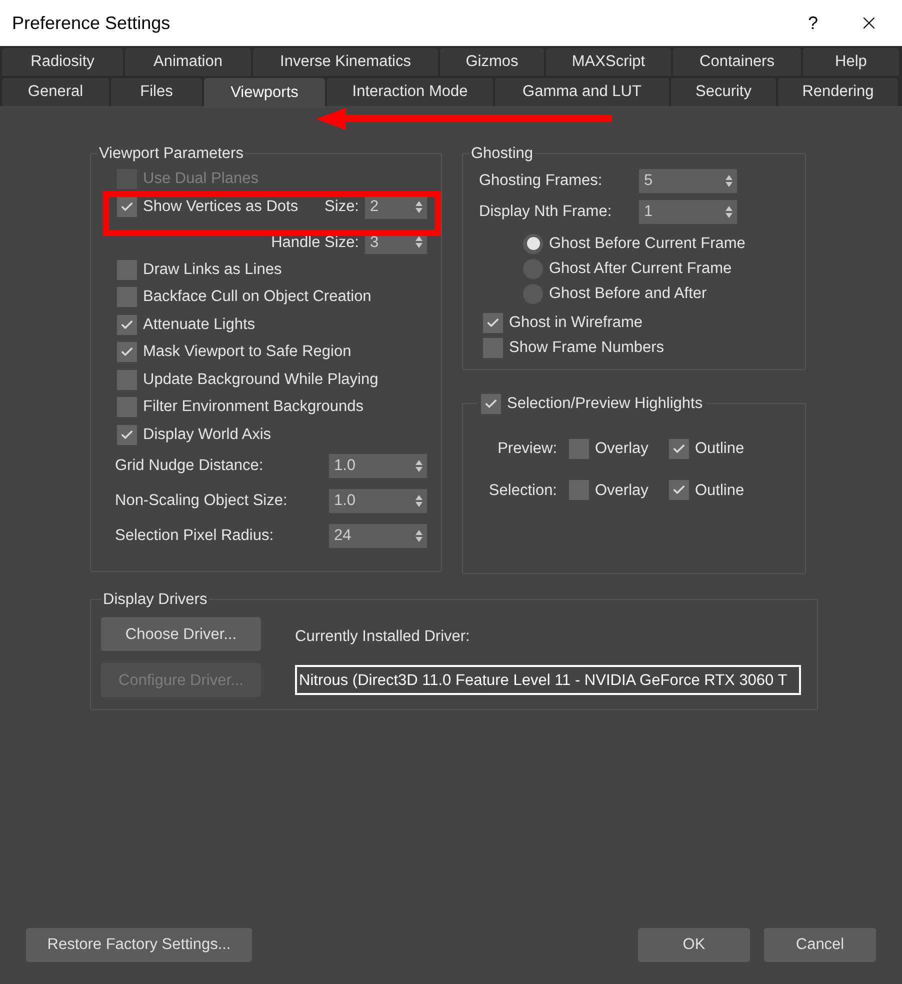 This screenshot has width=902, height=984. I want to click on row-label: Preview:, so click(527, 449).